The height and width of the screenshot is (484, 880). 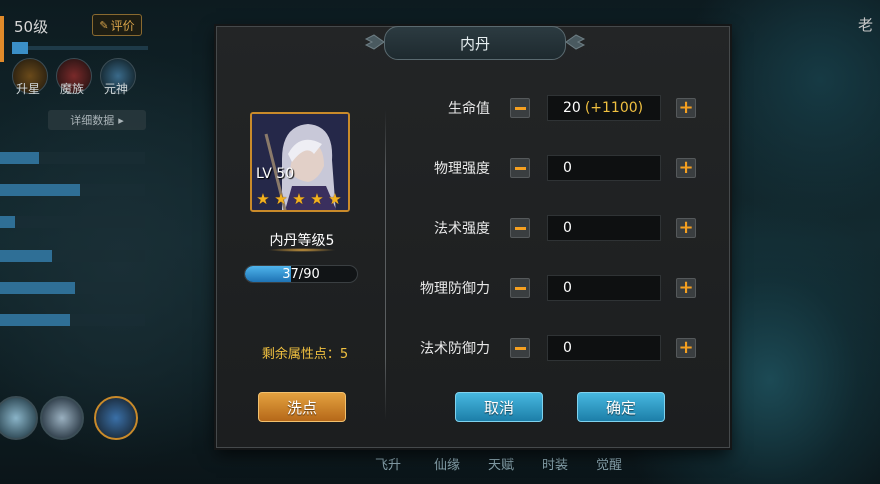 I want to click on magic-defense-value-field: 0, so click(x=604, y=348).